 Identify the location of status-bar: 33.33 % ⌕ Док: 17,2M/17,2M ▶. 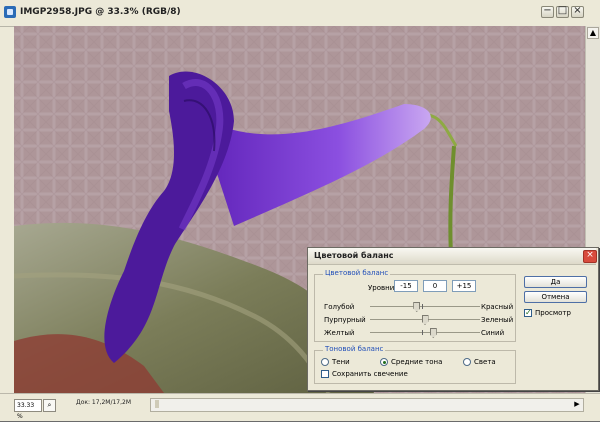
(300, 407).